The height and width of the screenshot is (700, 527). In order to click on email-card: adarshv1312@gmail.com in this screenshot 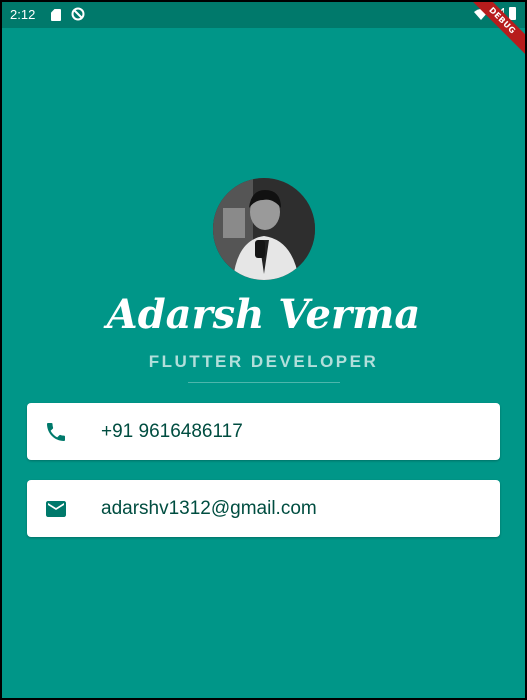, I will do `click(263, 508)`.